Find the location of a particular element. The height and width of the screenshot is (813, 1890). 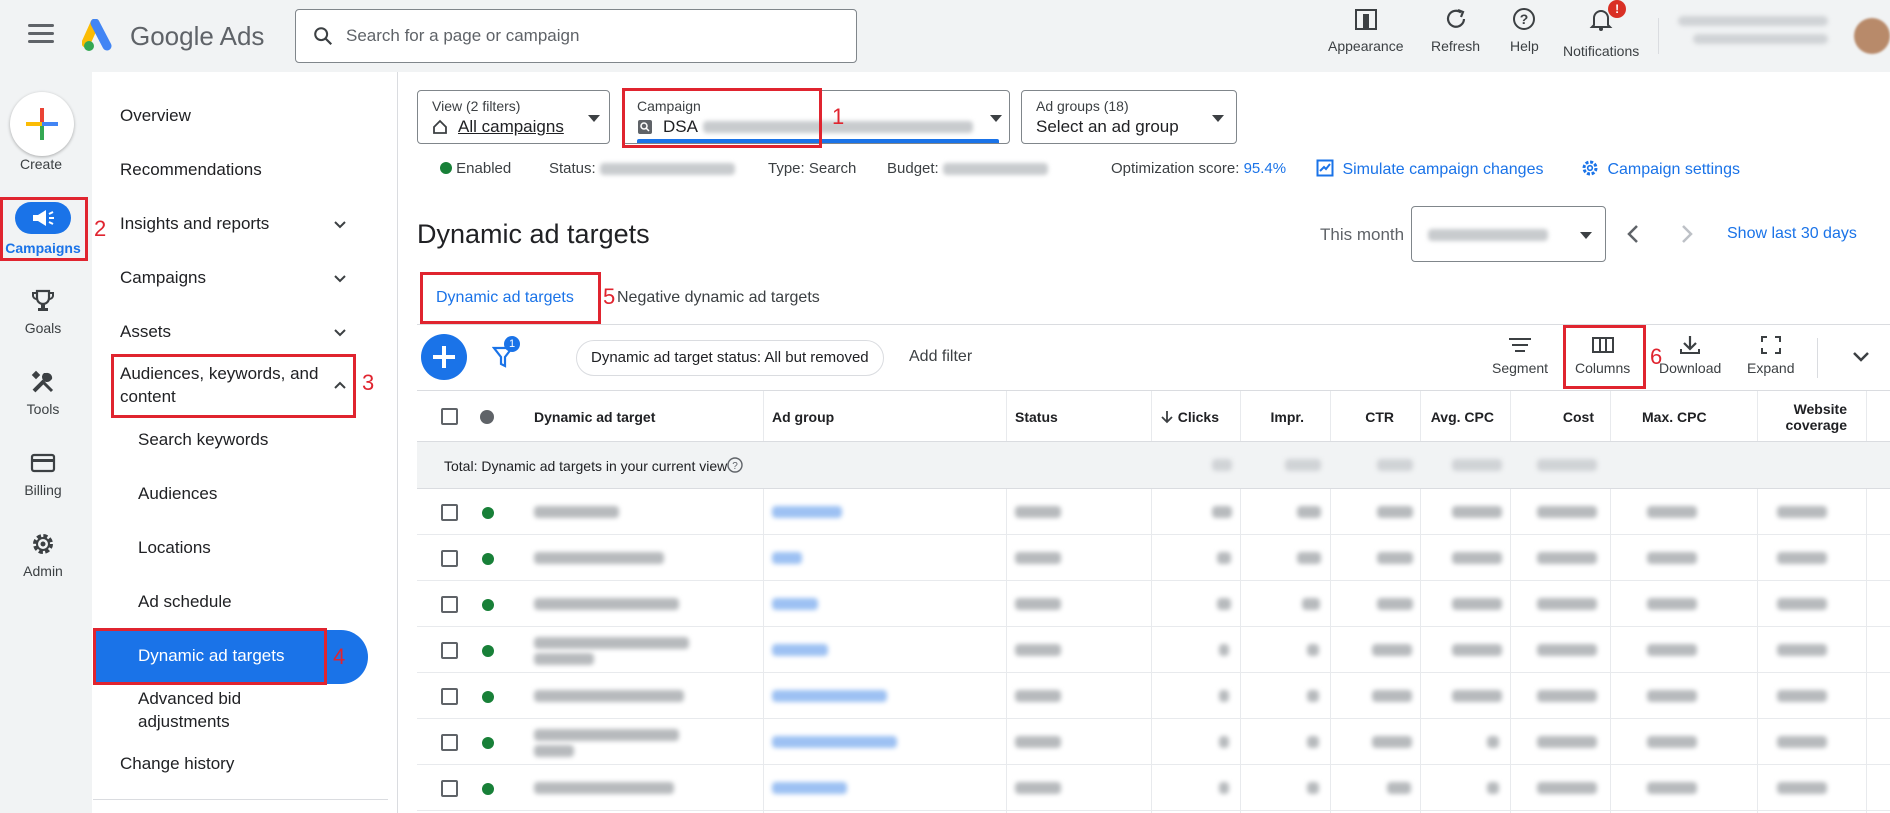

view-filter-dropdown: View (2 filters) All campaigns is located at coordinates (513, 117).